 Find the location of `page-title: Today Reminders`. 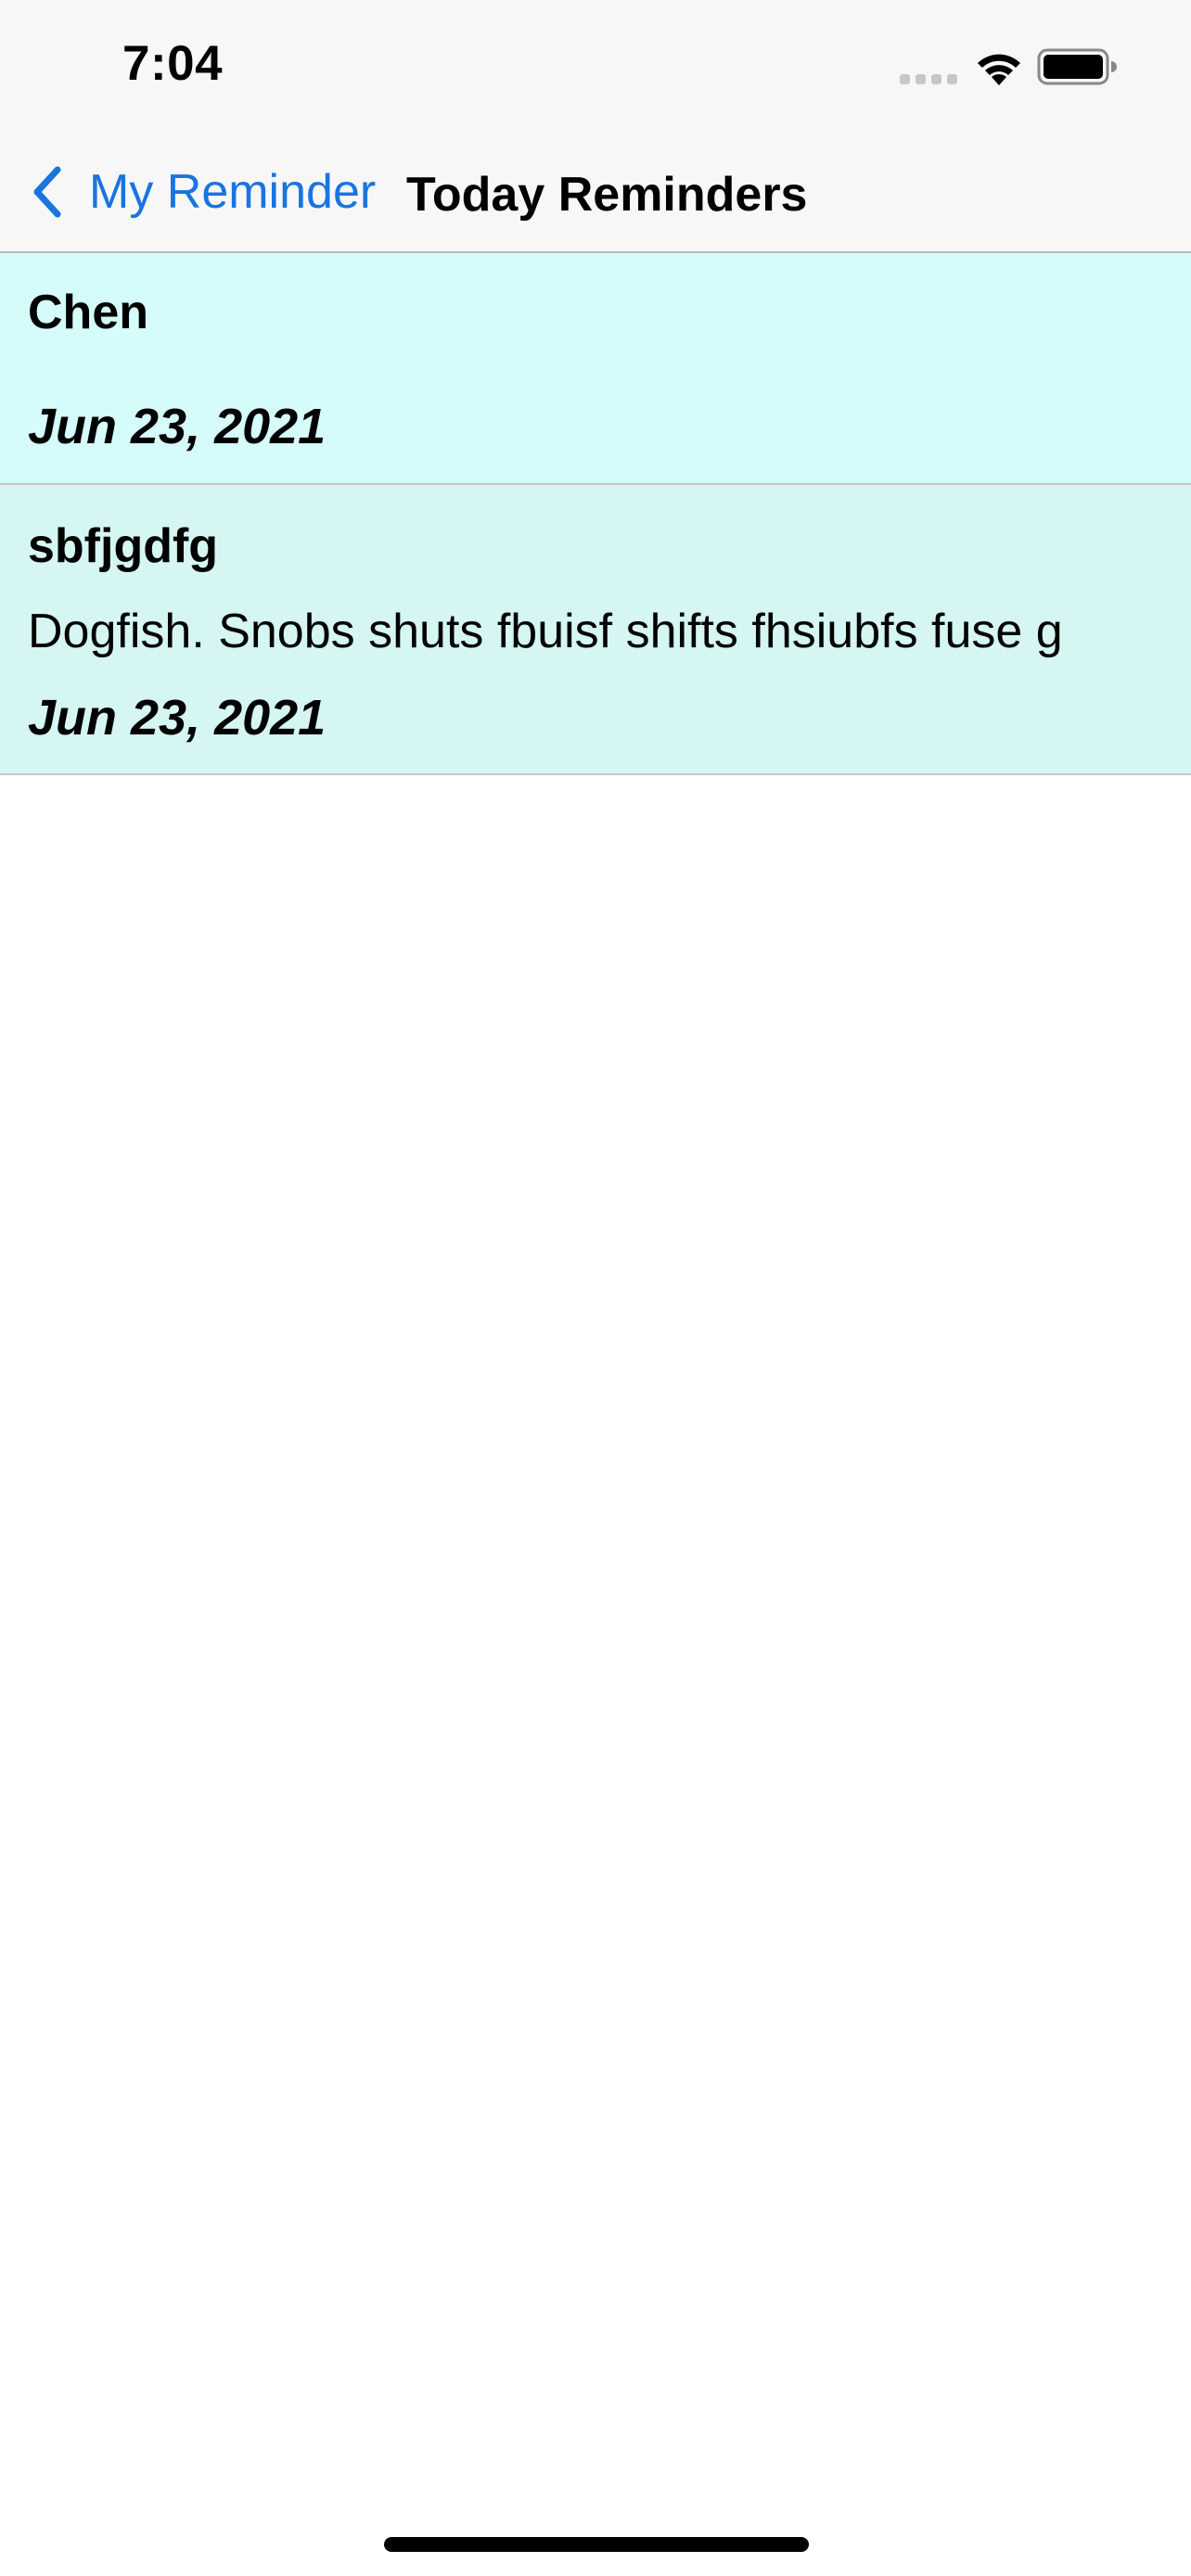

page-title: Today Reminders is located at coordinates (607, 195).